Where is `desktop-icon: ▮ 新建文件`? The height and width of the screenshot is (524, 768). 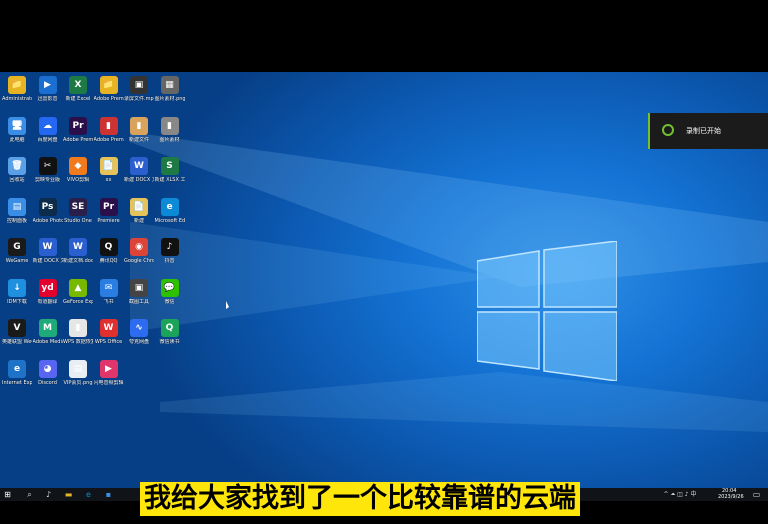 desktop-icon: ▮ 新建文件 is located at coordinates (139, 129).